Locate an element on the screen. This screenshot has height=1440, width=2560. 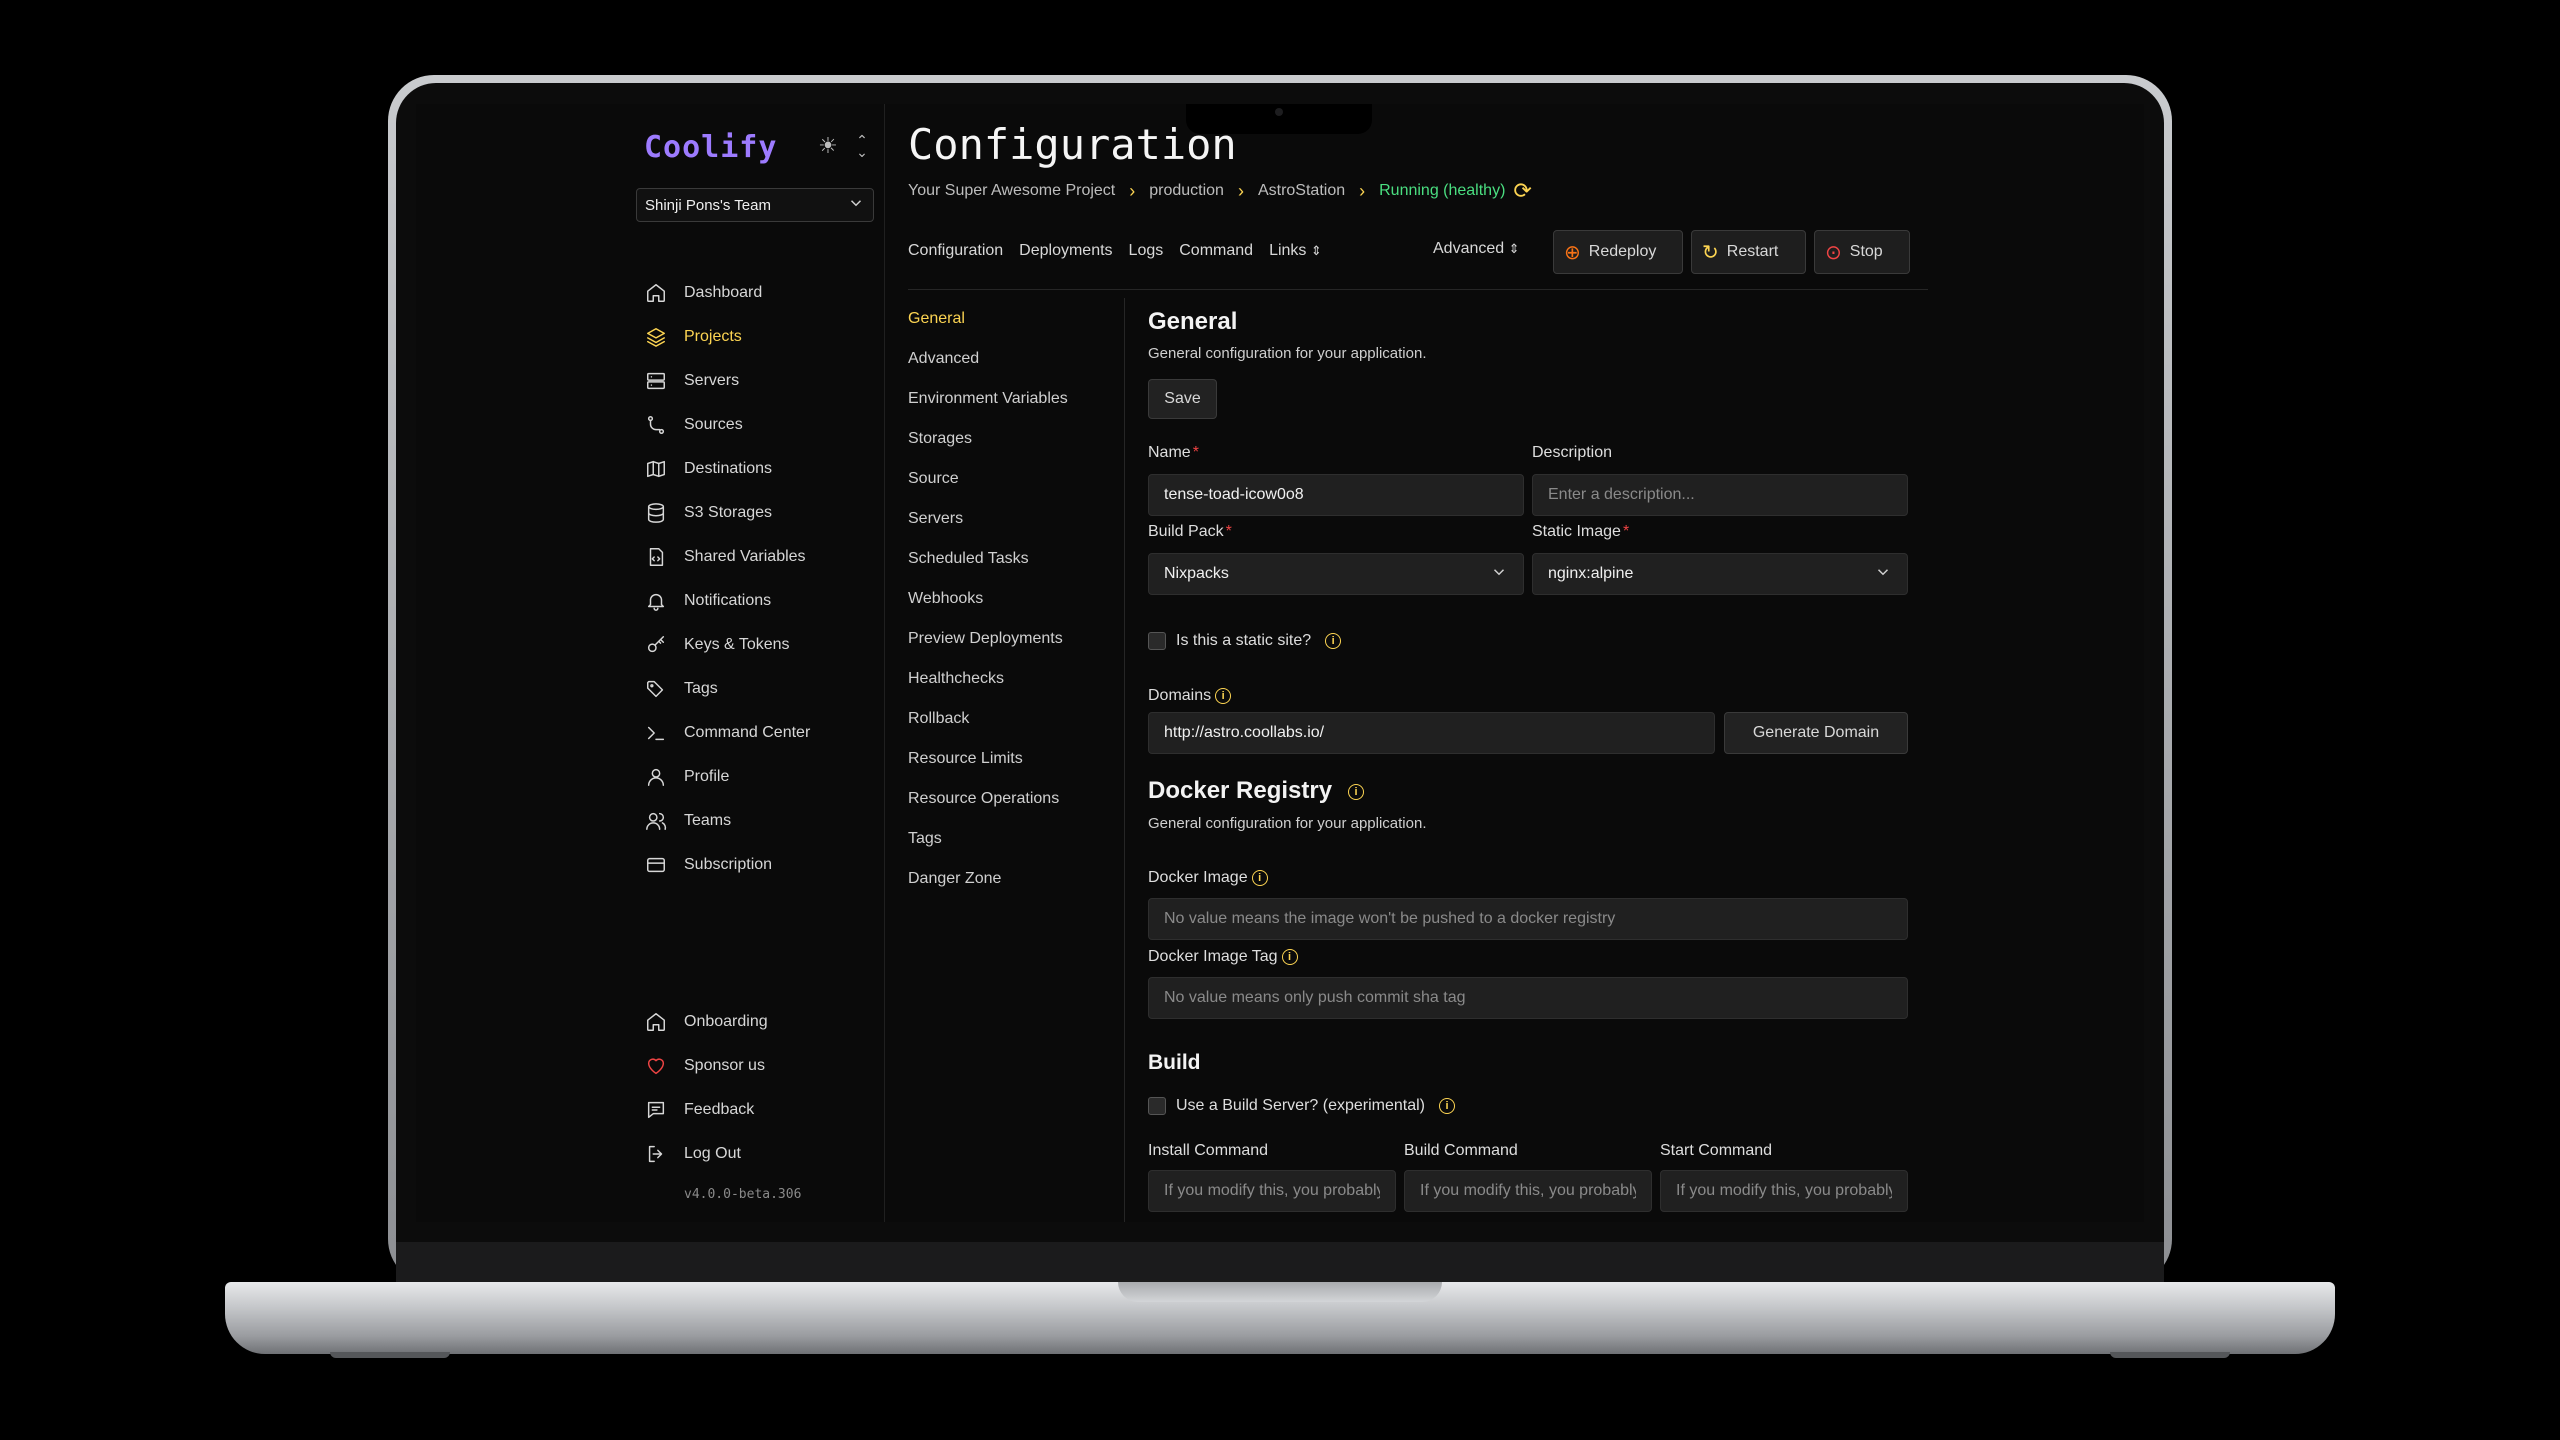
subnav-item-storages: Storages is located at coordinates (1008, 439).